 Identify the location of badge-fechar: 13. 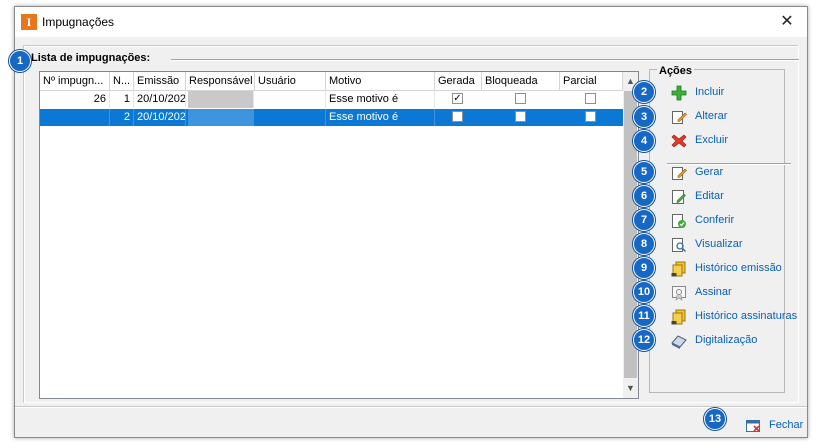
(715, 419).